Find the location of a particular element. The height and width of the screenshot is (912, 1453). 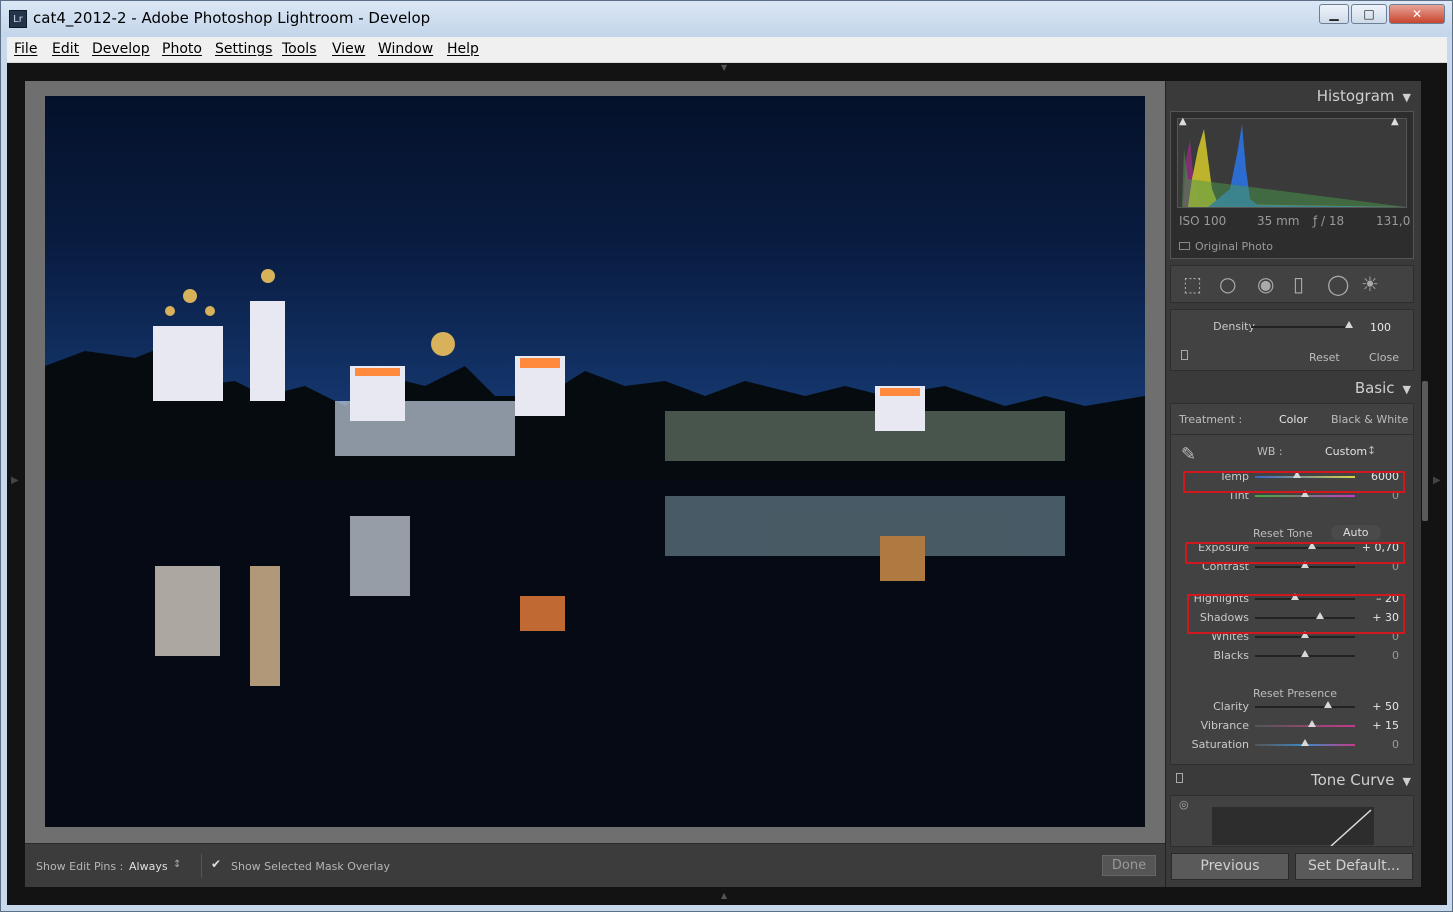

mask-reset-button: Reset is located at coordinates (1324, 357).